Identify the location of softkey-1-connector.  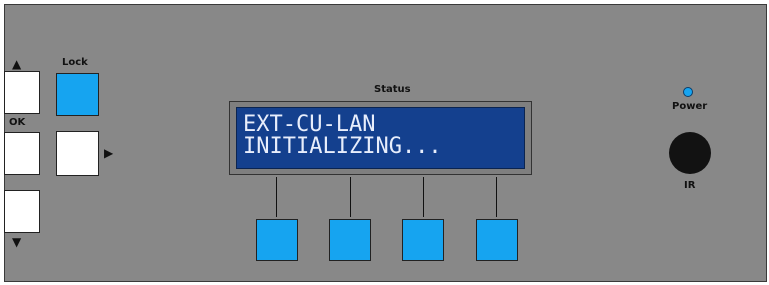
(276, 197).